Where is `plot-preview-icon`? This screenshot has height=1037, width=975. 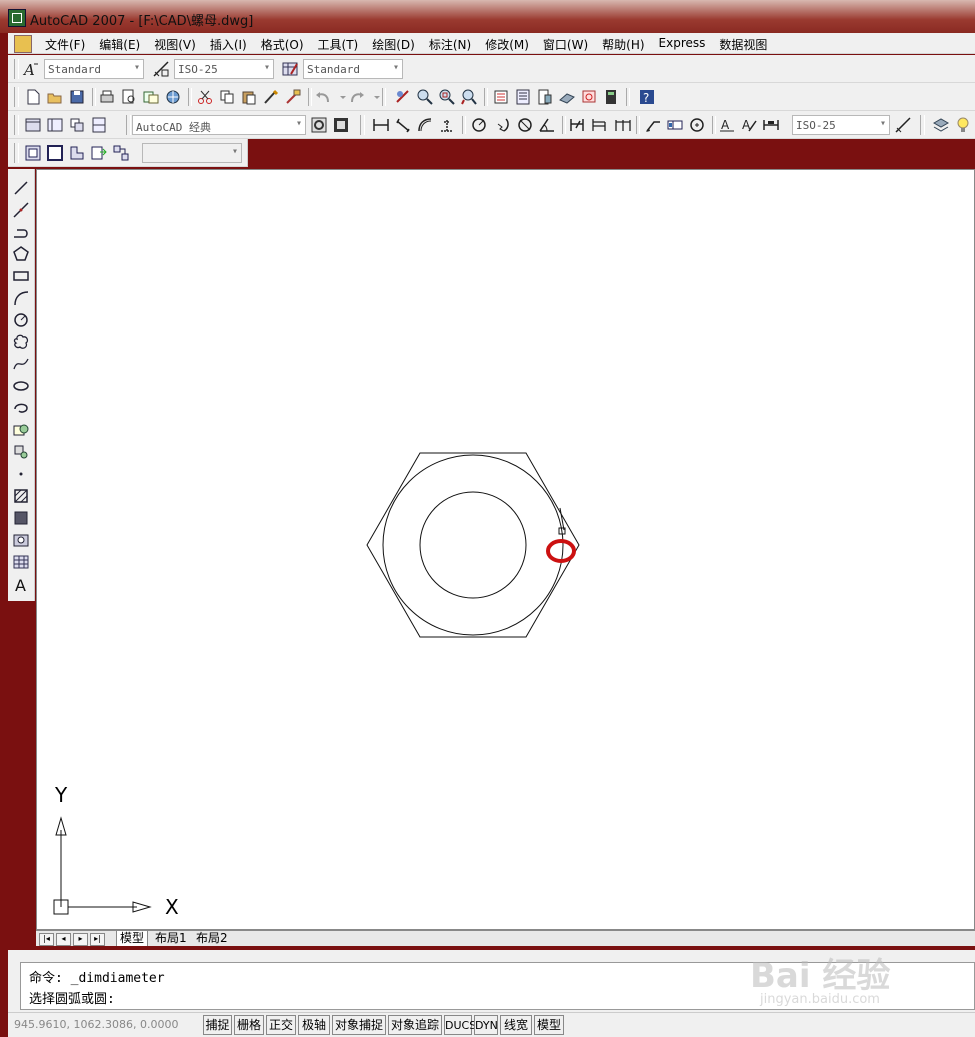
plot-preview-icon is located at coordinates (129, 97).